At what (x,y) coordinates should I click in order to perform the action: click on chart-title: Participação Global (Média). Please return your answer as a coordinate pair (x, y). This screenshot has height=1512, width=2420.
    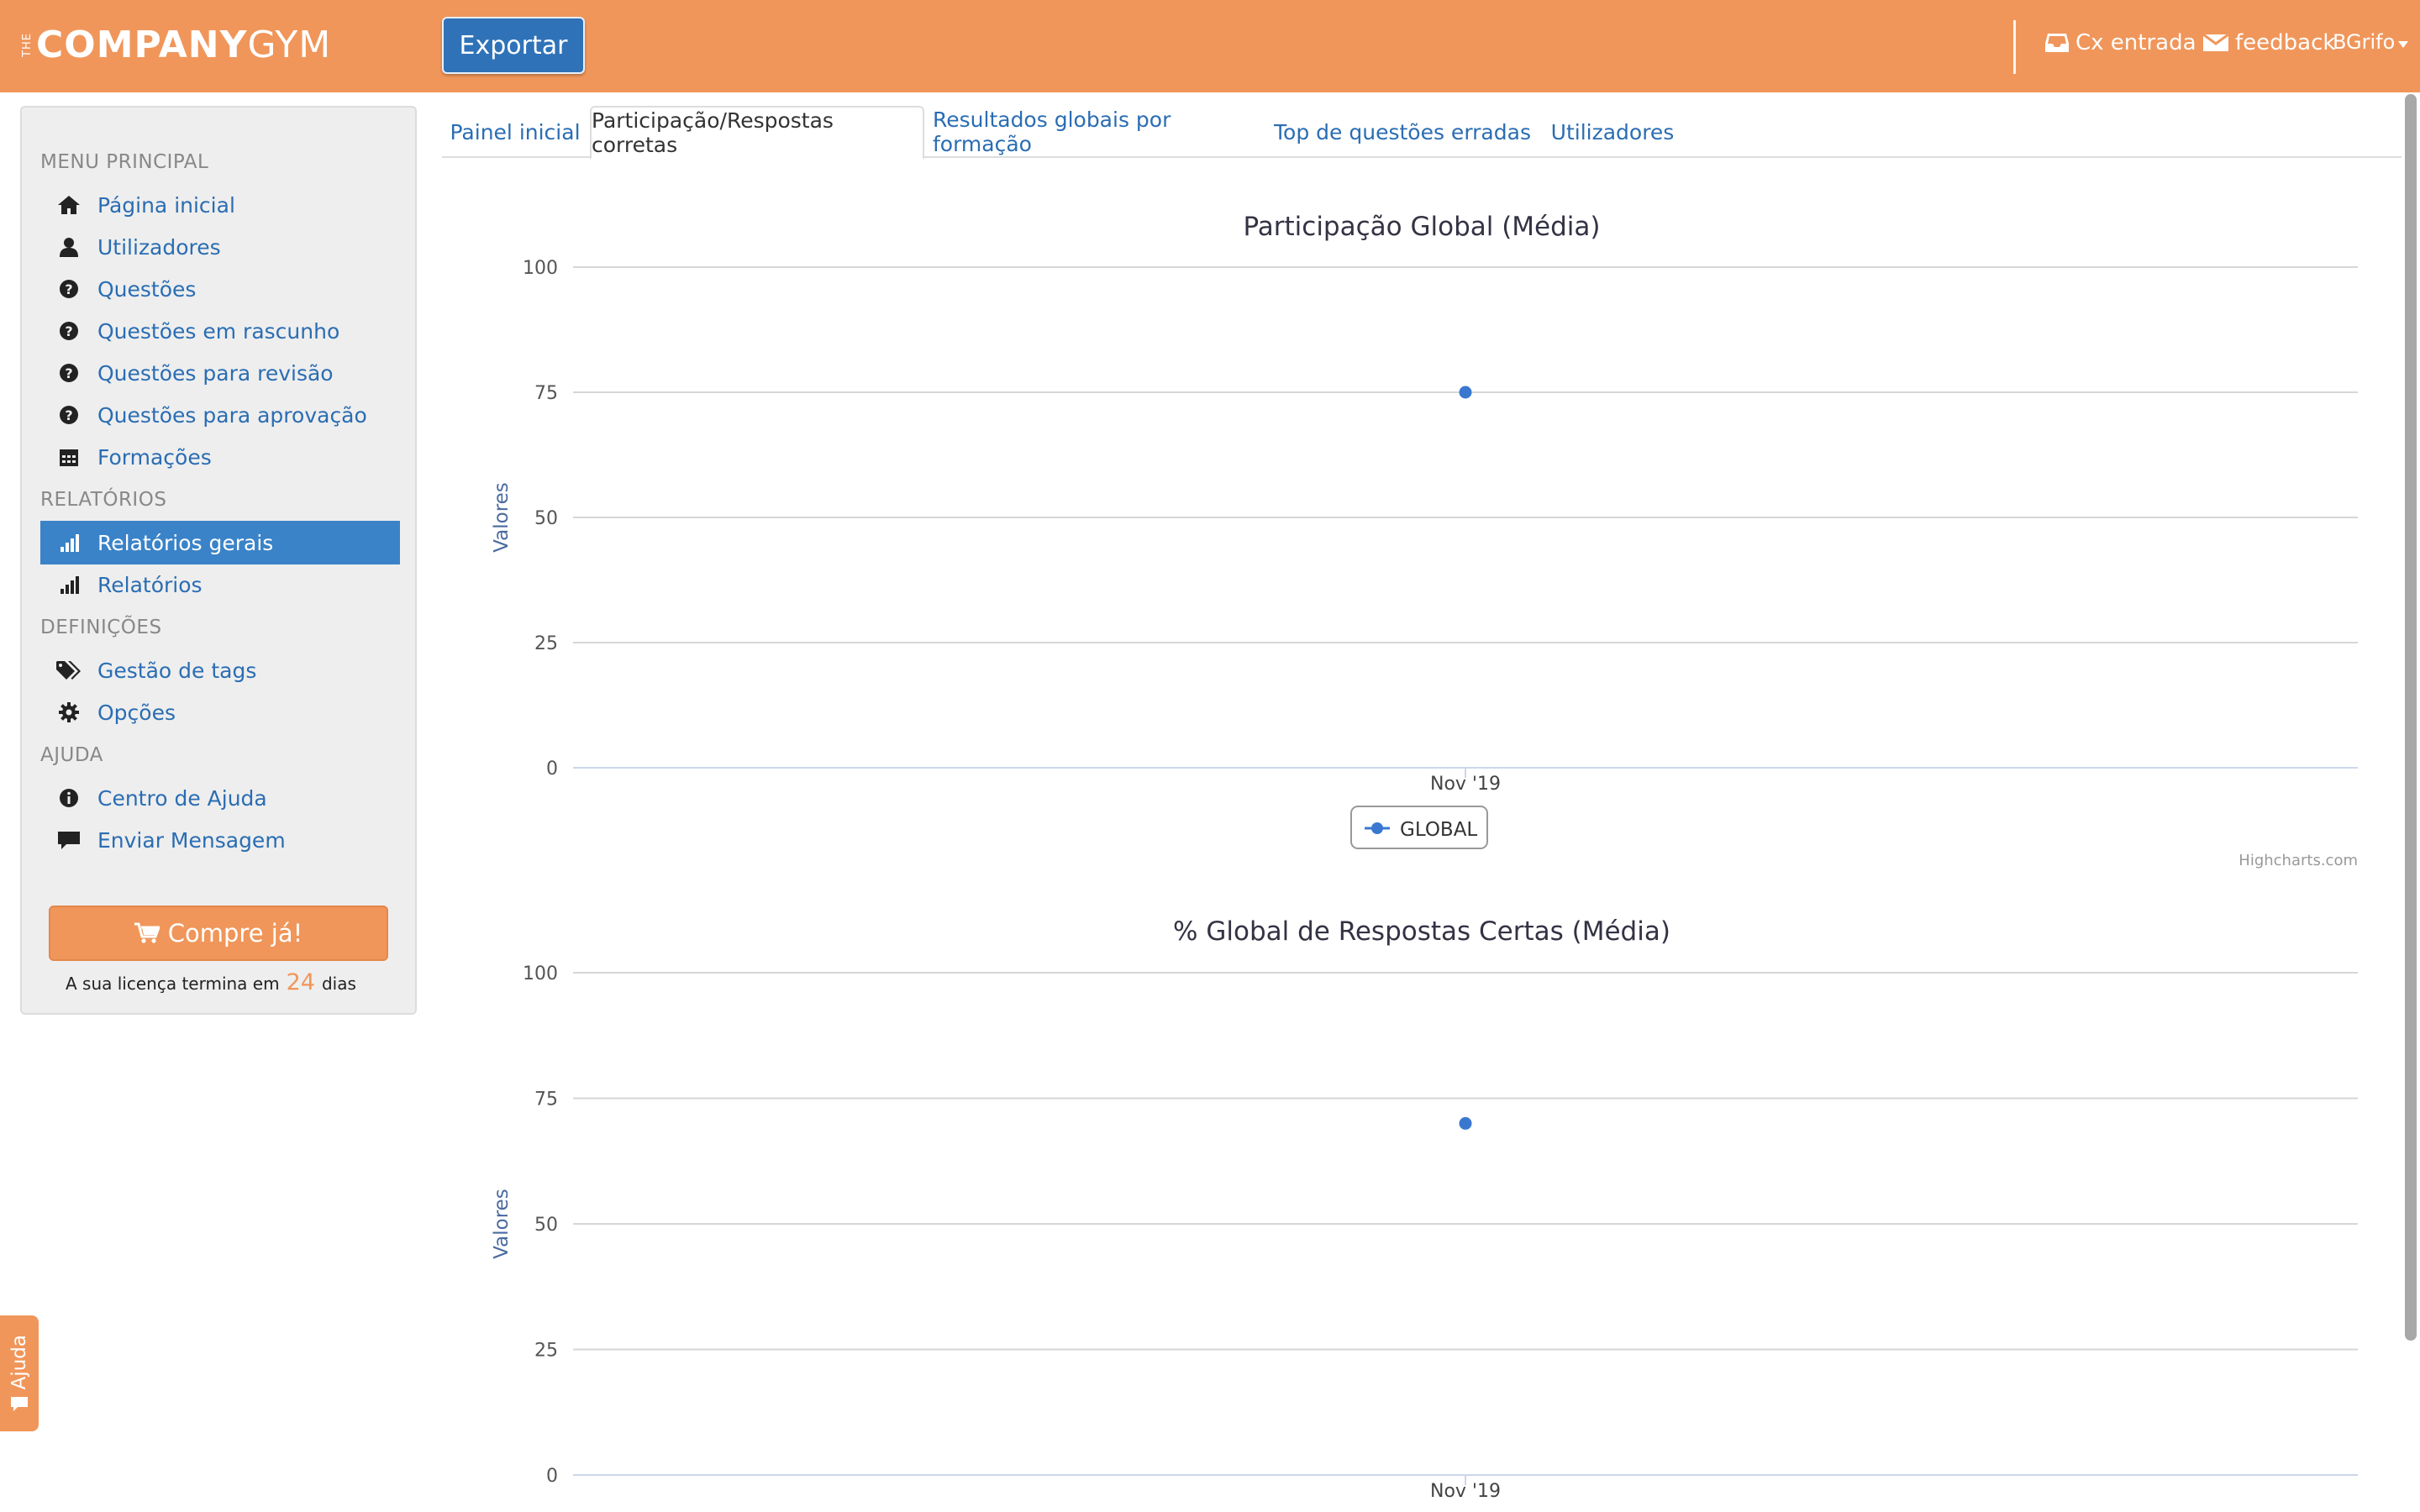
    Looking at the image, I should click on (1421, 227).